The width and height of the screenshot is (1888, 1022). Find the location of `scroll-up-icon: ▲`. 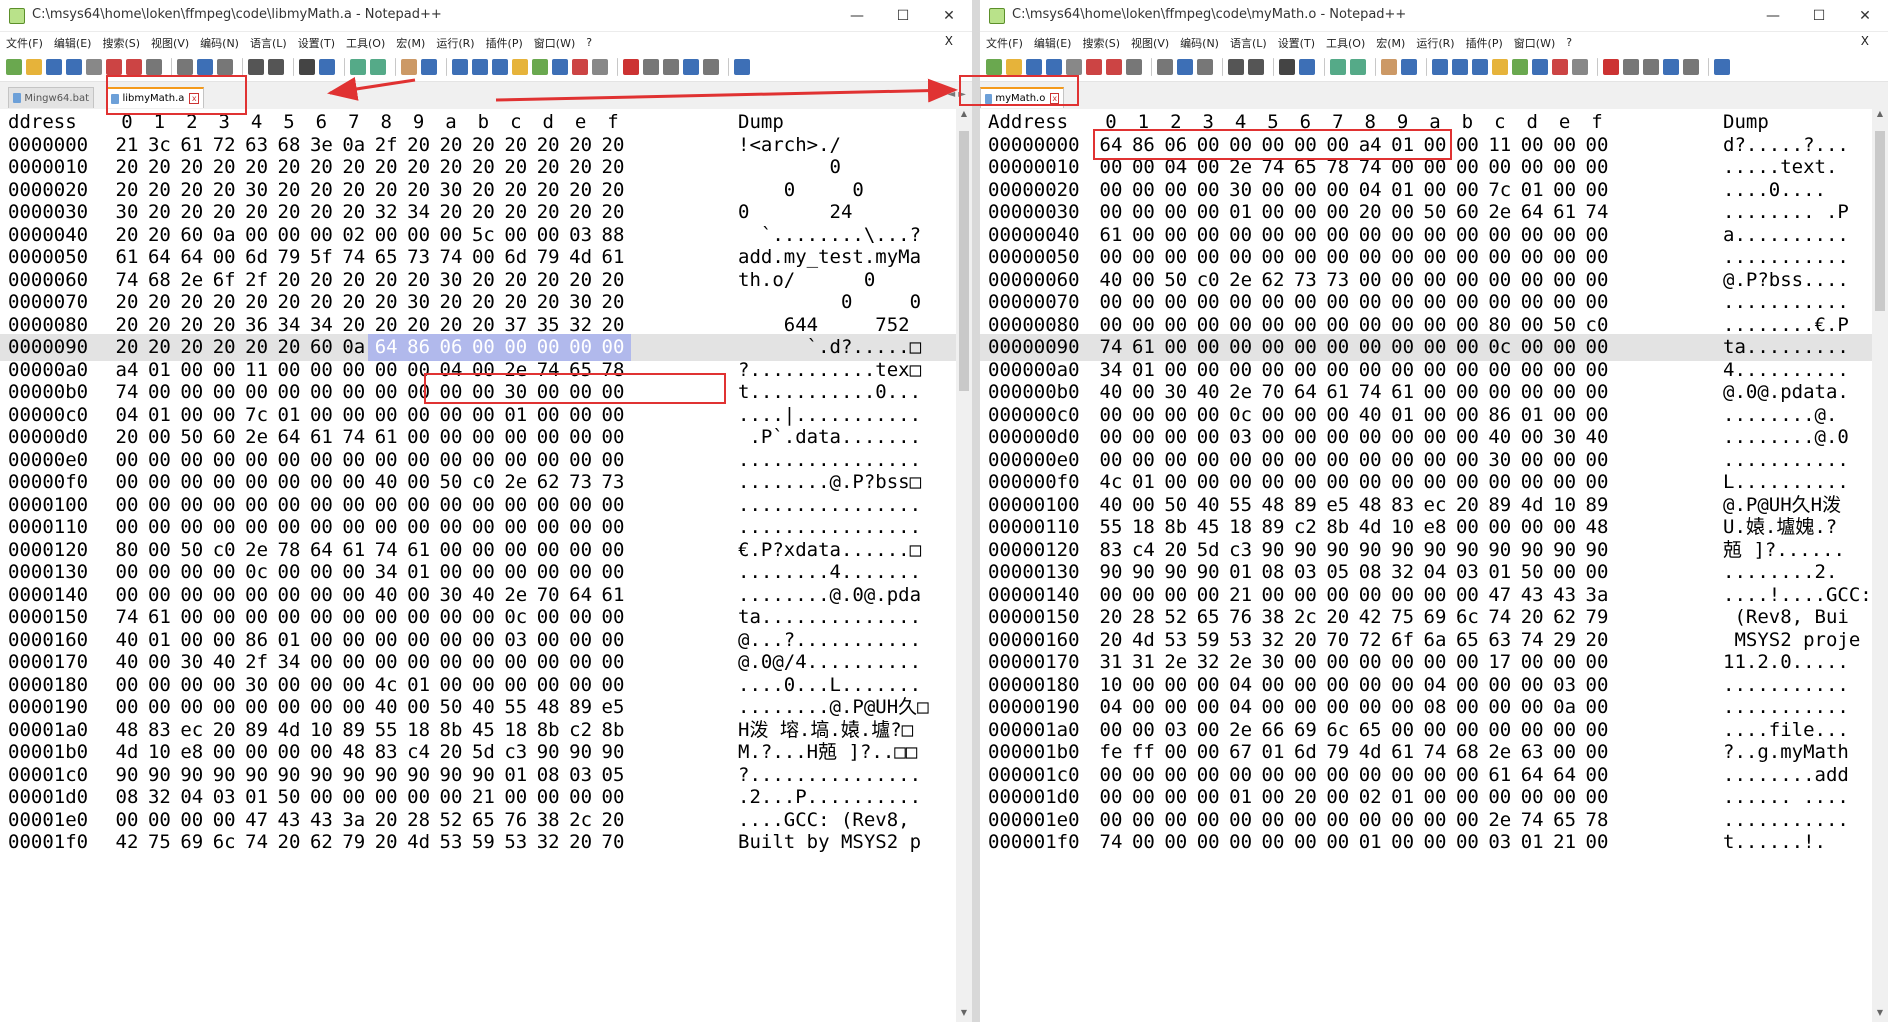

scroll-up-icon: ▲ is located at coordinates (964, 116).